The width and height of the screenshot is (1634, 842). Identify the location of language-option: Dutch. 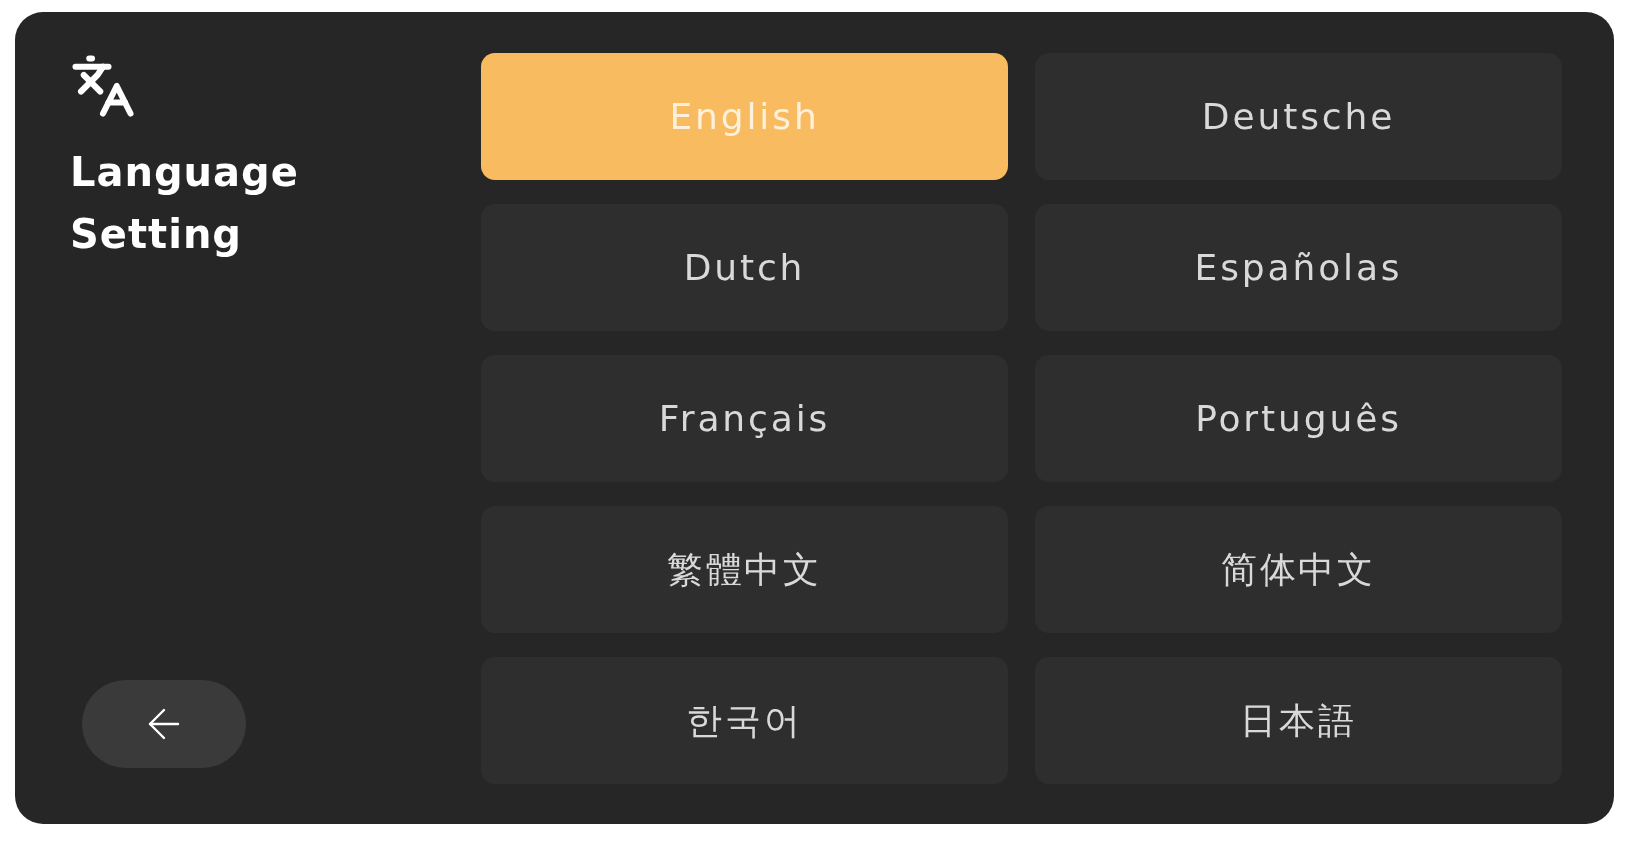
(744, 267).